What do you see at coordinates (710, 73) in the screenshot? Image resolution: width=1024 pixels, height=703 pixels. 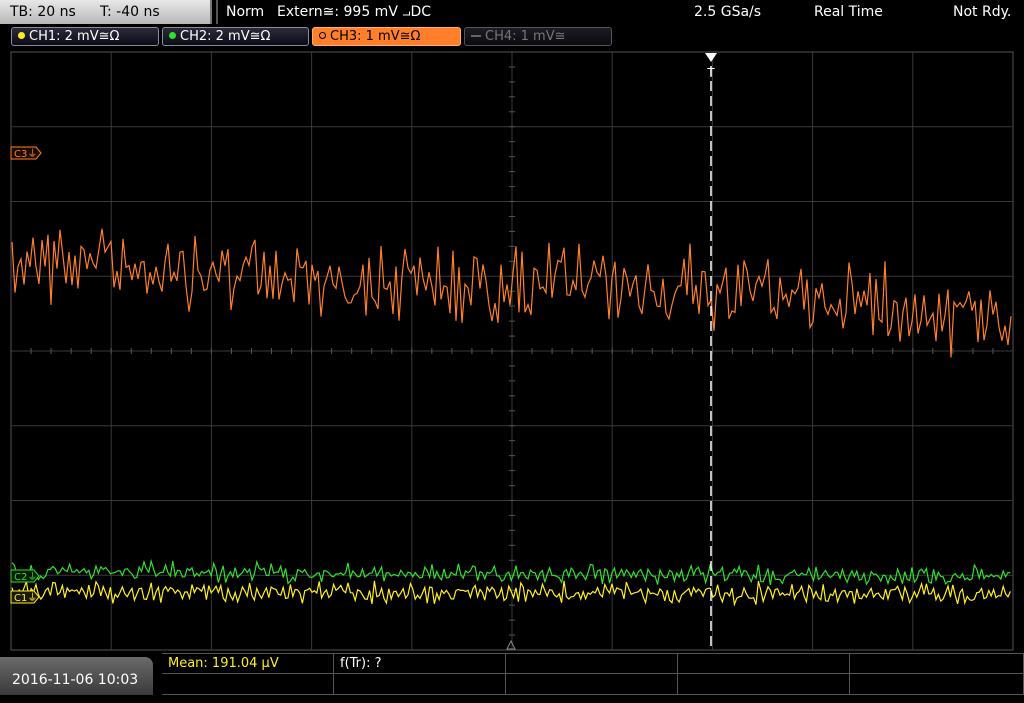 I see `trigger-marker-label: T` at bounding box center [710, 73].